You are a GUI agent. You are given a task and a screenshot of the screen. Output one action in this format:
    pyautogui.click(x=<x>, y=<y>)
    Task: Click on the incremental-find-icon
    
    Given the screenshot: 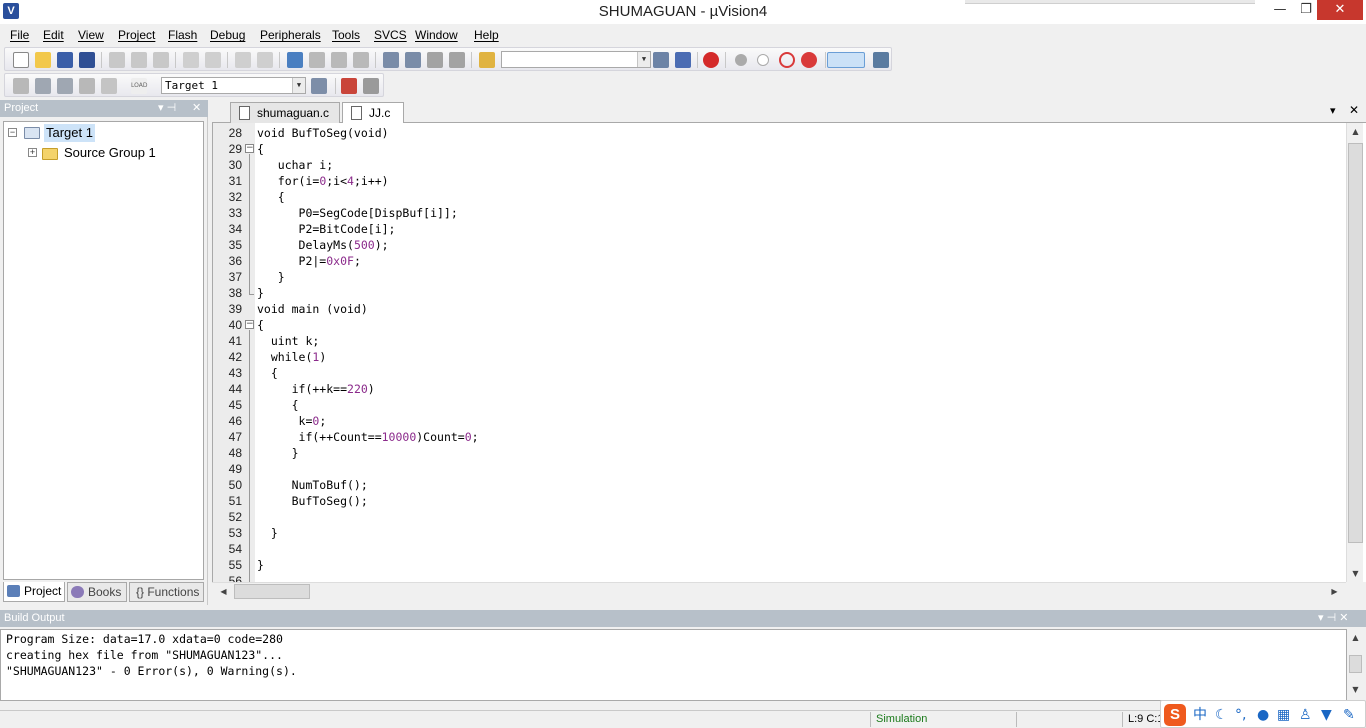 What is the action you would take?
    pyautogui.click(x=683, y=60)
    